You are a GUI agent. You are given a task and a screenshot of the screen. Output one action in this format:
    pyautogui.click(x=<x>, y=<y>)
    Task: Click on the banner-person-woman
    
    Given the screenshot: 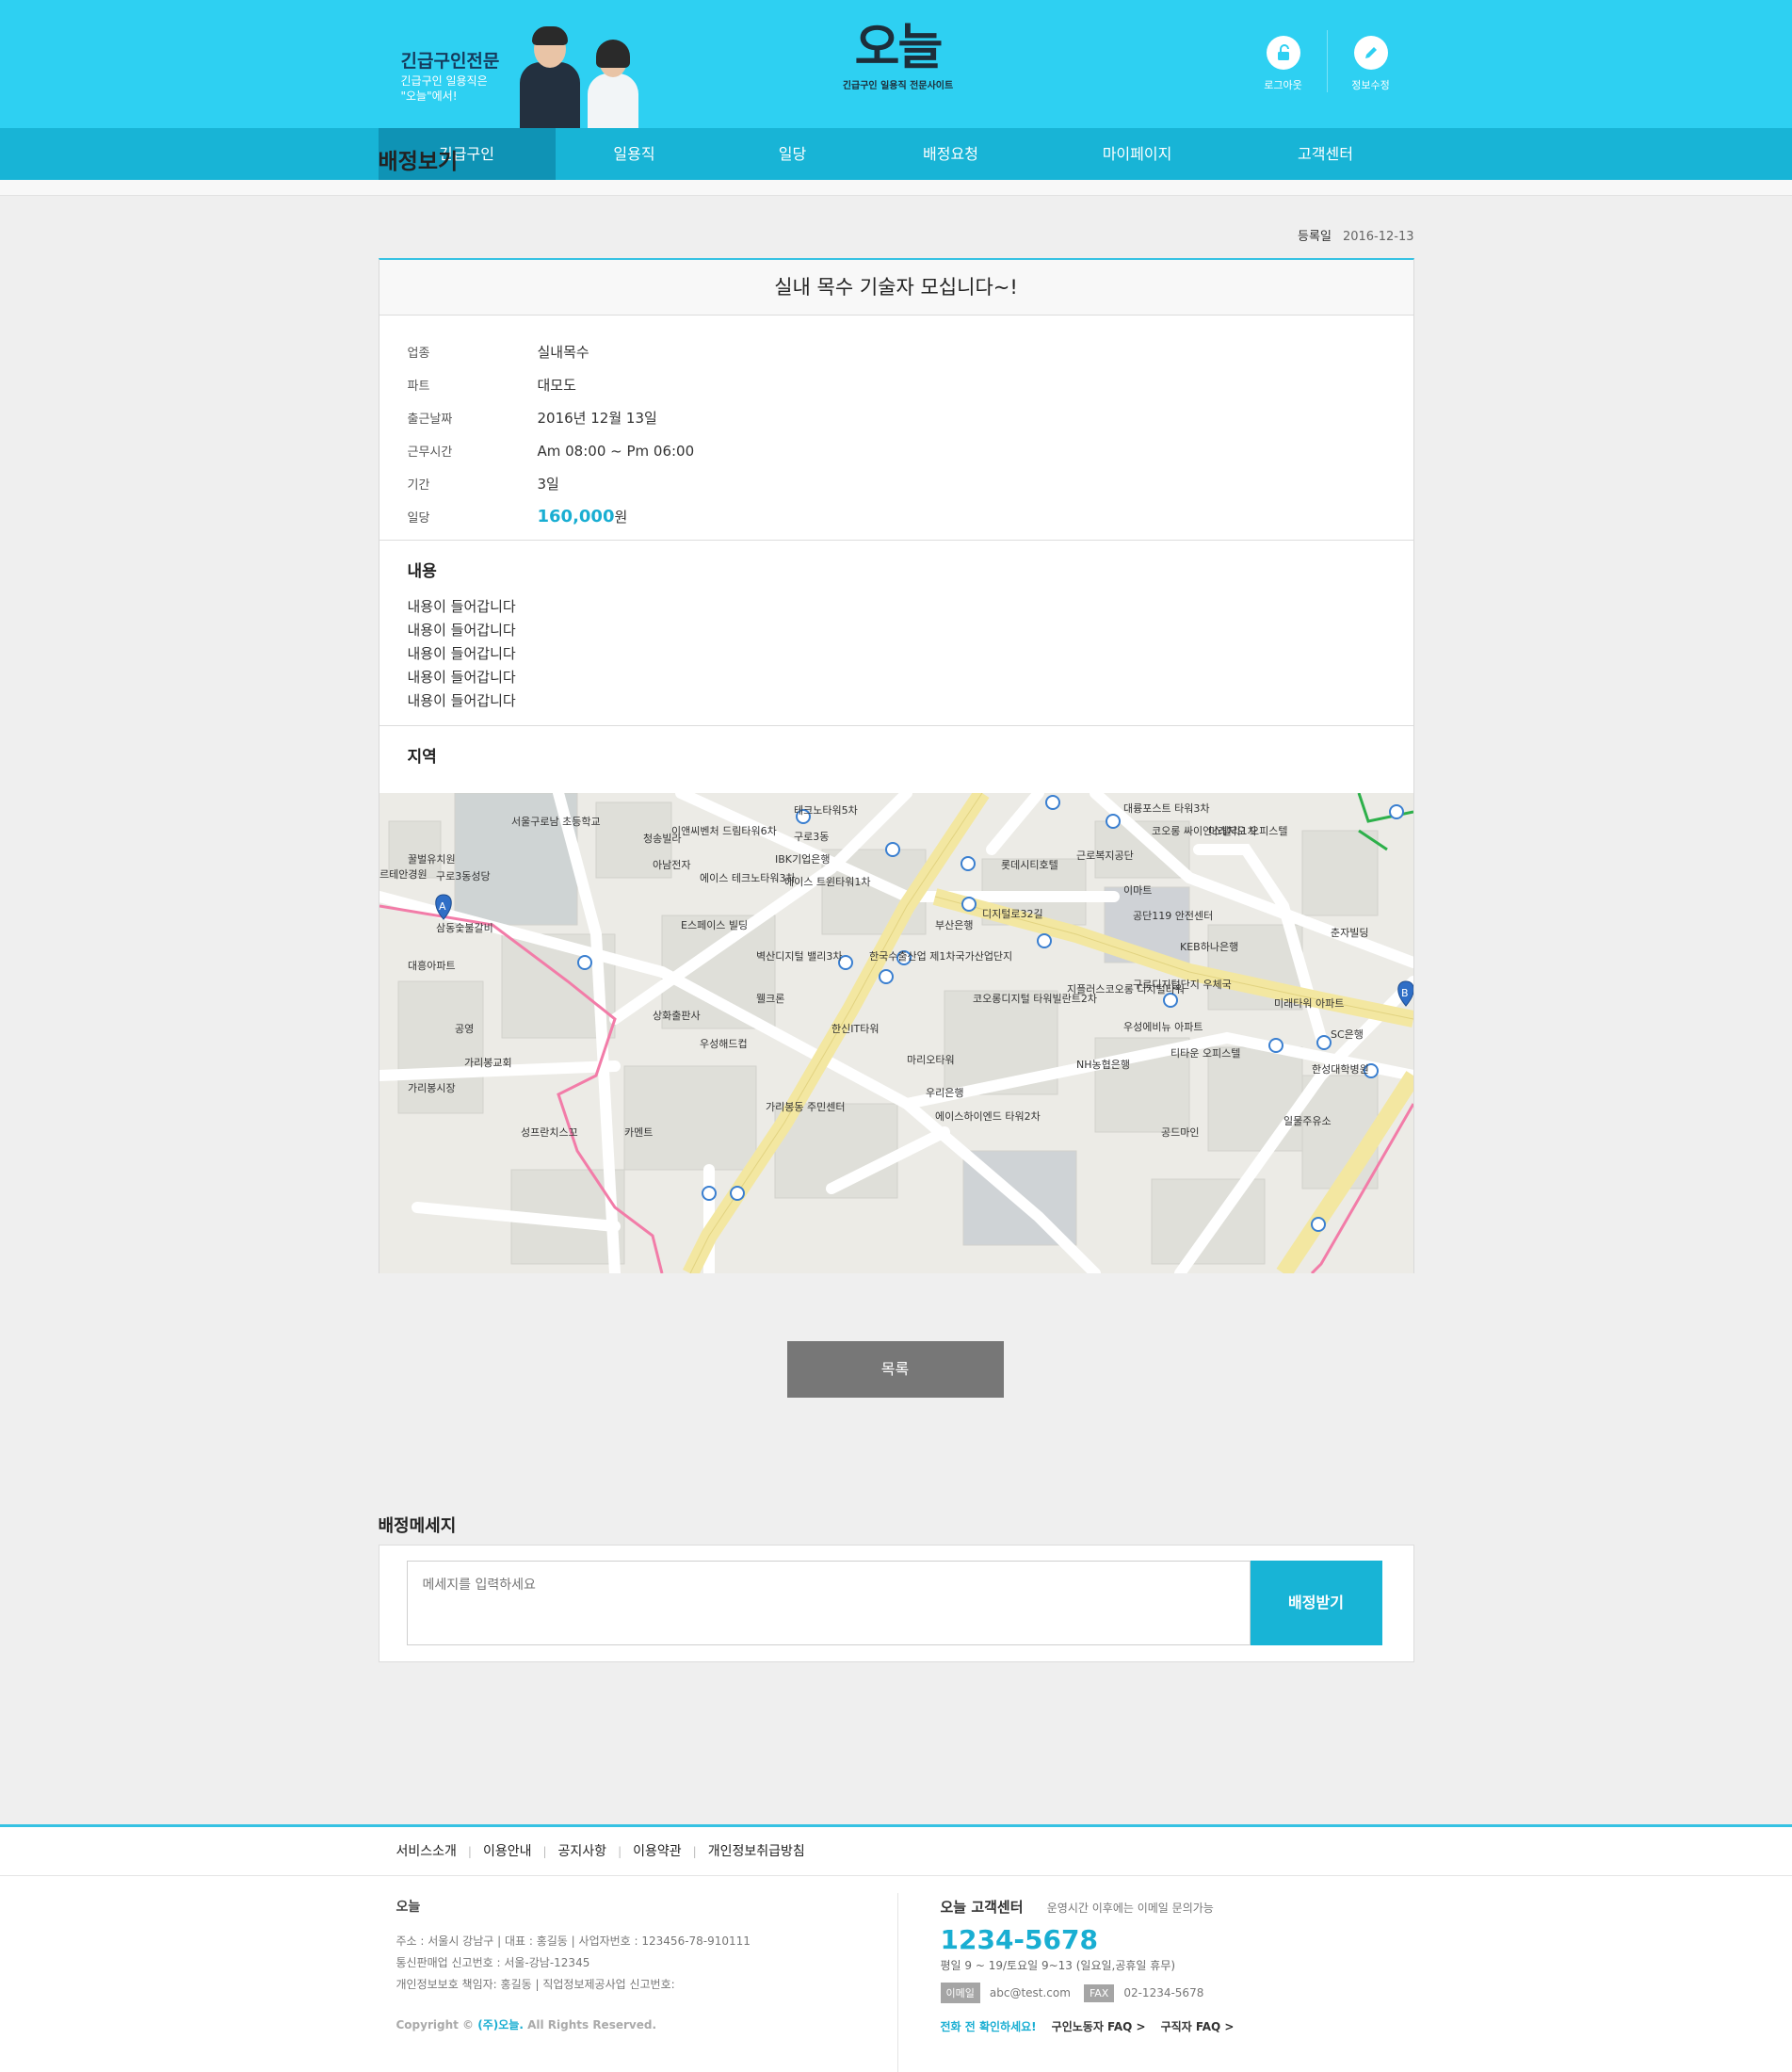 What is the action you would take?
    pyautogui.click(x=612, y=84)
    